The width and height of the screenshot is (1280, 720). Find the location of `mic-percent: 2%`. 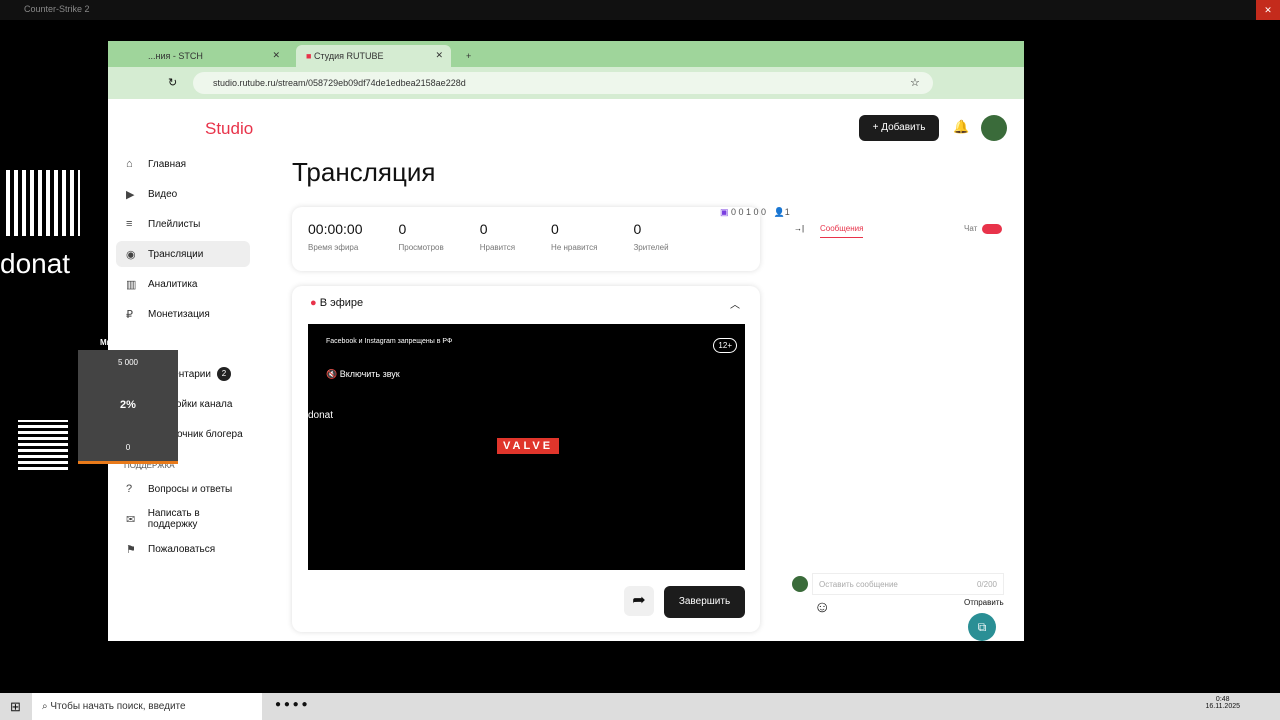

mic-percent: 2% is located at coordinates (128, 405).